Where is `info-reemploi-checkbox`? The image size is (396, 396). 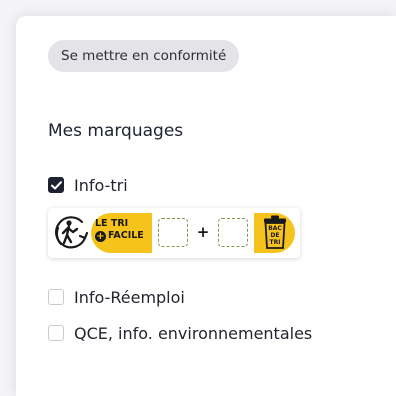 info-reemploi-checkbox is located at coordinates (56, 297).